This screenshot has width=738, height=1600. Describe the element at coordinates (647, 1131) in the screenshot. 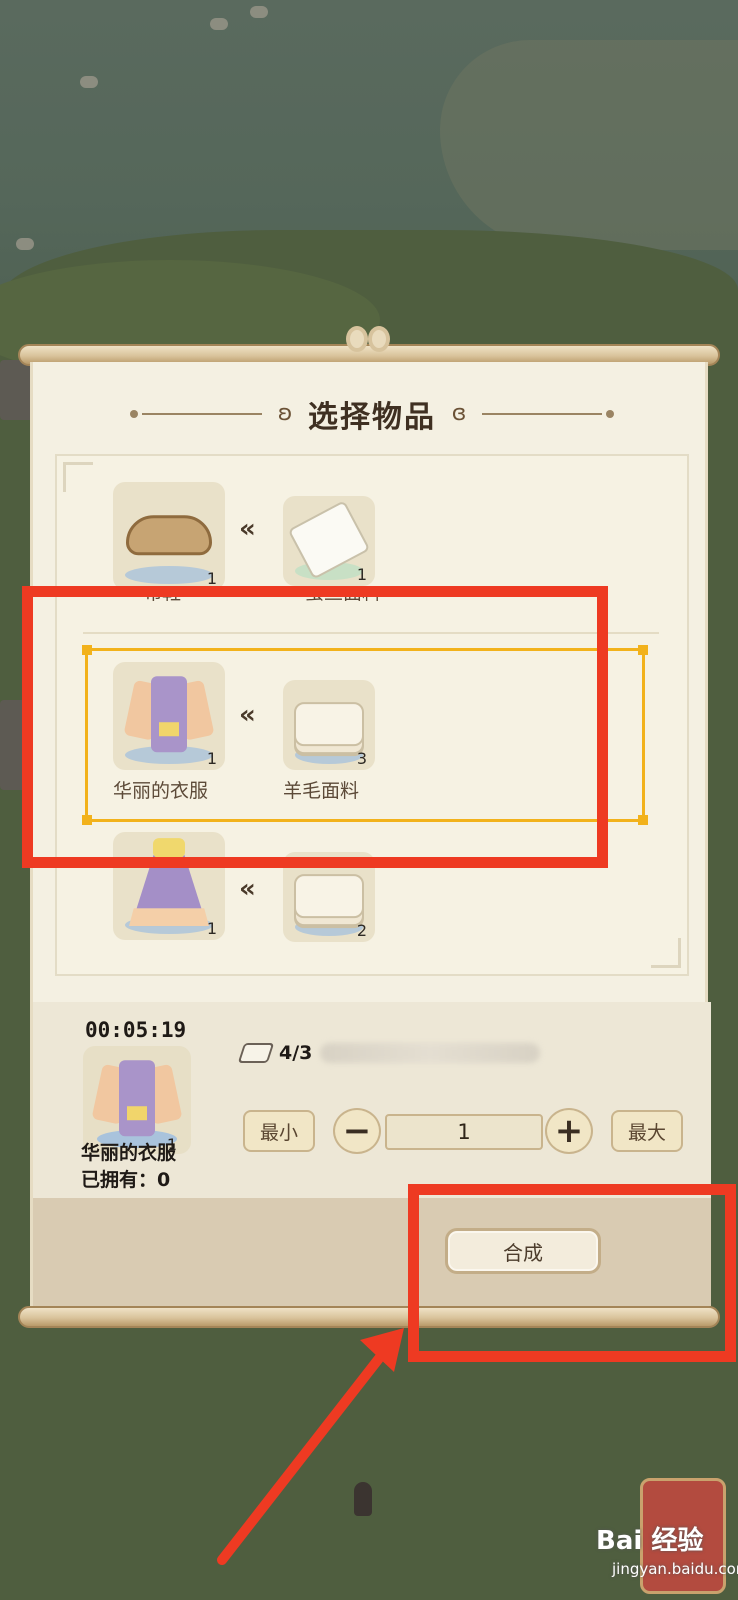

I see `max-quantity-button: 最大` at that location.